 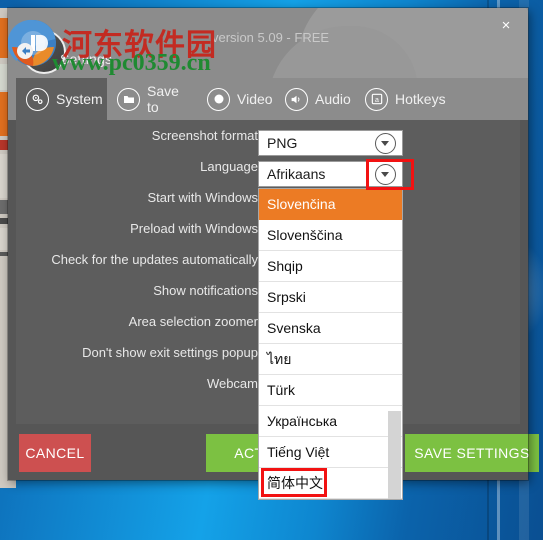 I want to click on language-value: Afrikaans, so click(x=296, y=174).